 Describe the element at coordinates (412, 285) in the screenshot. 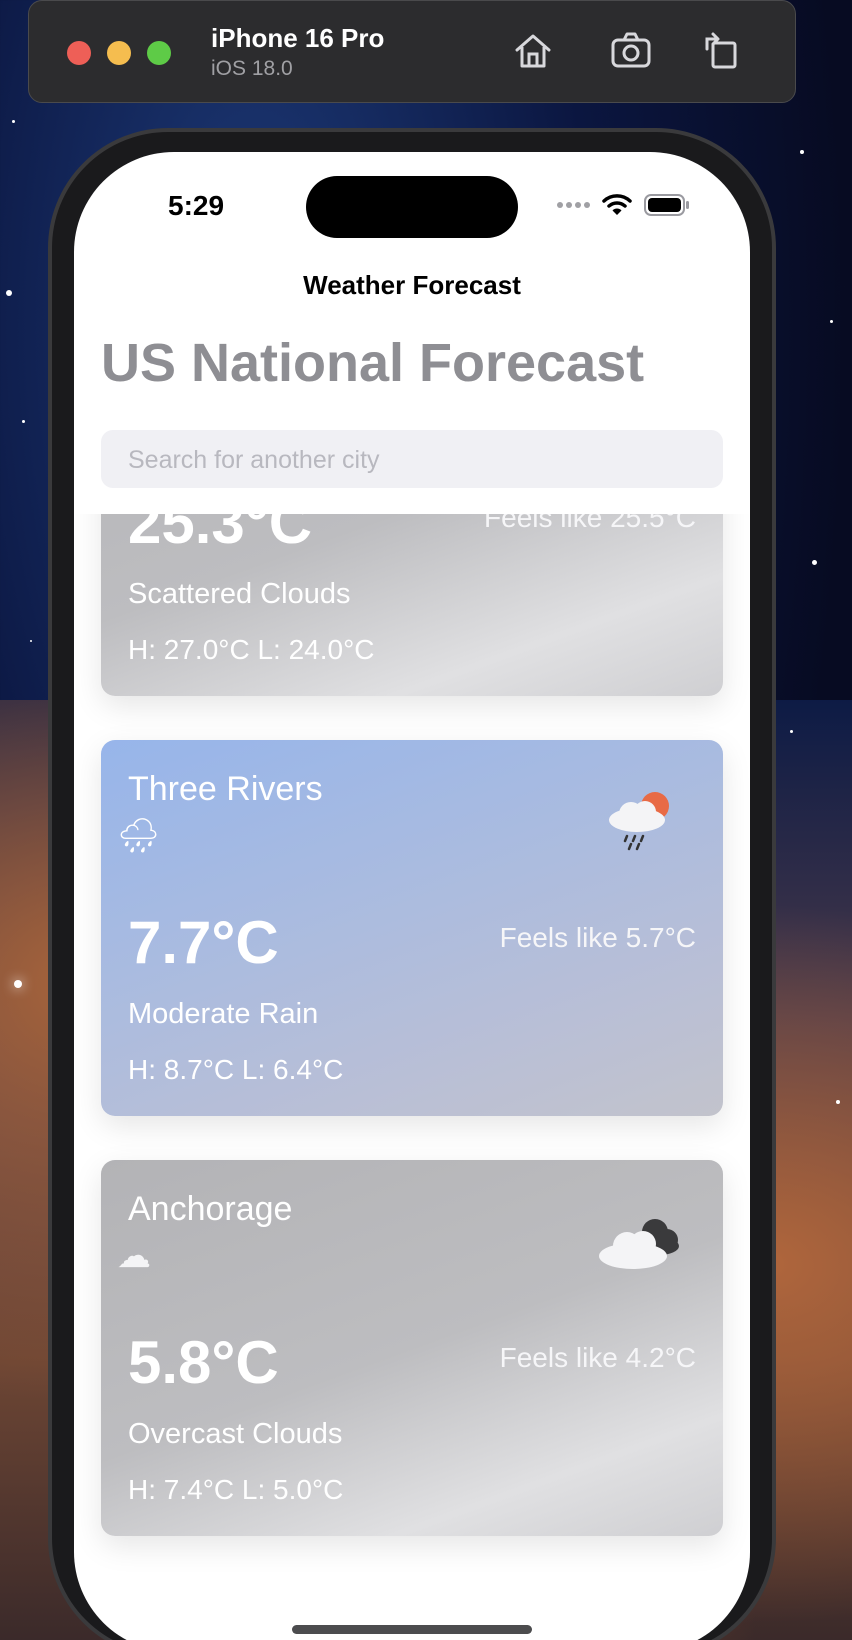

I see `nav-title: Weather Forecast` at that location.